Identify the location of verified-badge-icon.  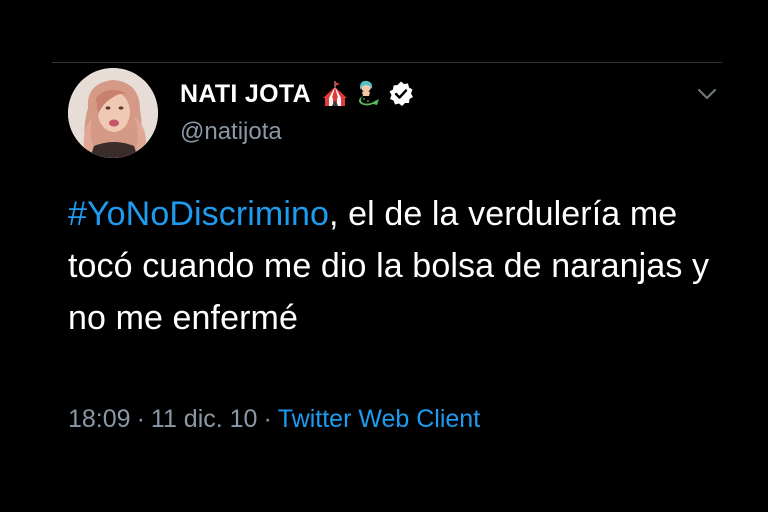
(401, 94).